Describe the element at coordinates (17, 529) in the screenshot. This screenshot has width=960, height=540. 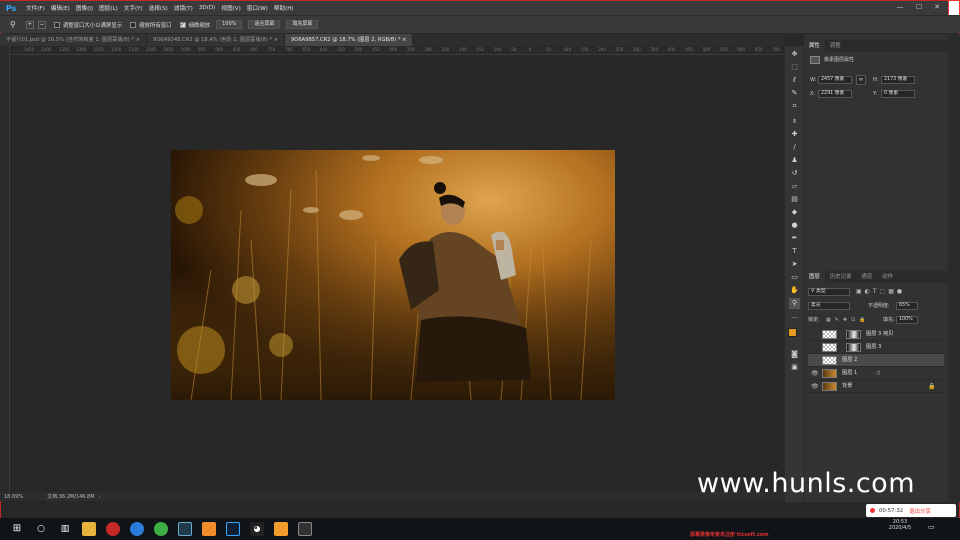
I see `windows-start-icon: ⊞` at that location.